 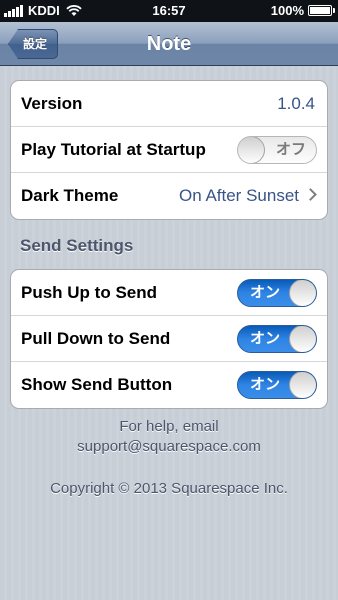 What do you see at coordinates (96, 338) in the screenshot?
I see `pull-down-label: Pull Down to Send` at bounding box center [96, 338].